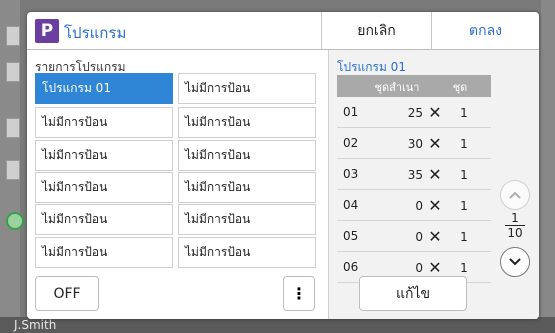 The height and width of the screenshot is (333, 555). I want to click on table-row: 02 30 ✕ 1, so click(414, 143).